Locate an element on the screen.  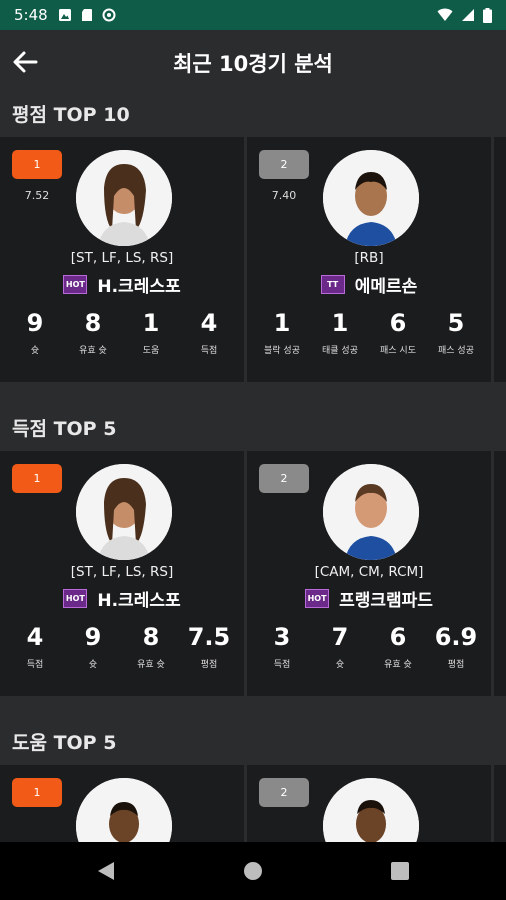
photo-notification-icon is located at coordinates (64, 15).